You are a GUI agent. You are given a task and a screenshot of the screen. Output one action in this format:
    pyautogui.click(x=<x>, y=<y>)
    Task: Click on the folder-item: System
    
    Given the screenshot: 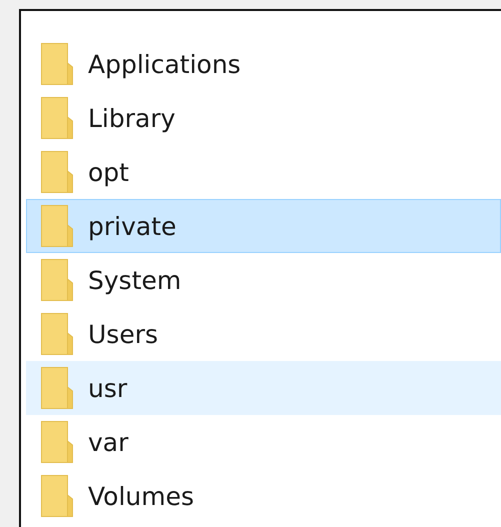 What is the action you would take?
    pyautogui.click(x=263, y=280)
    